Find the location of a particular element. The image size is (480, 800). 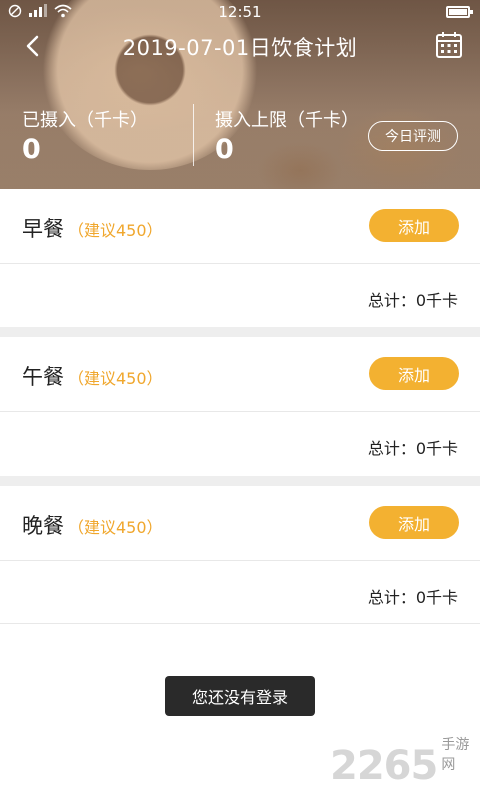

watermark-number: 2265 is located at coordinates (384, 766).